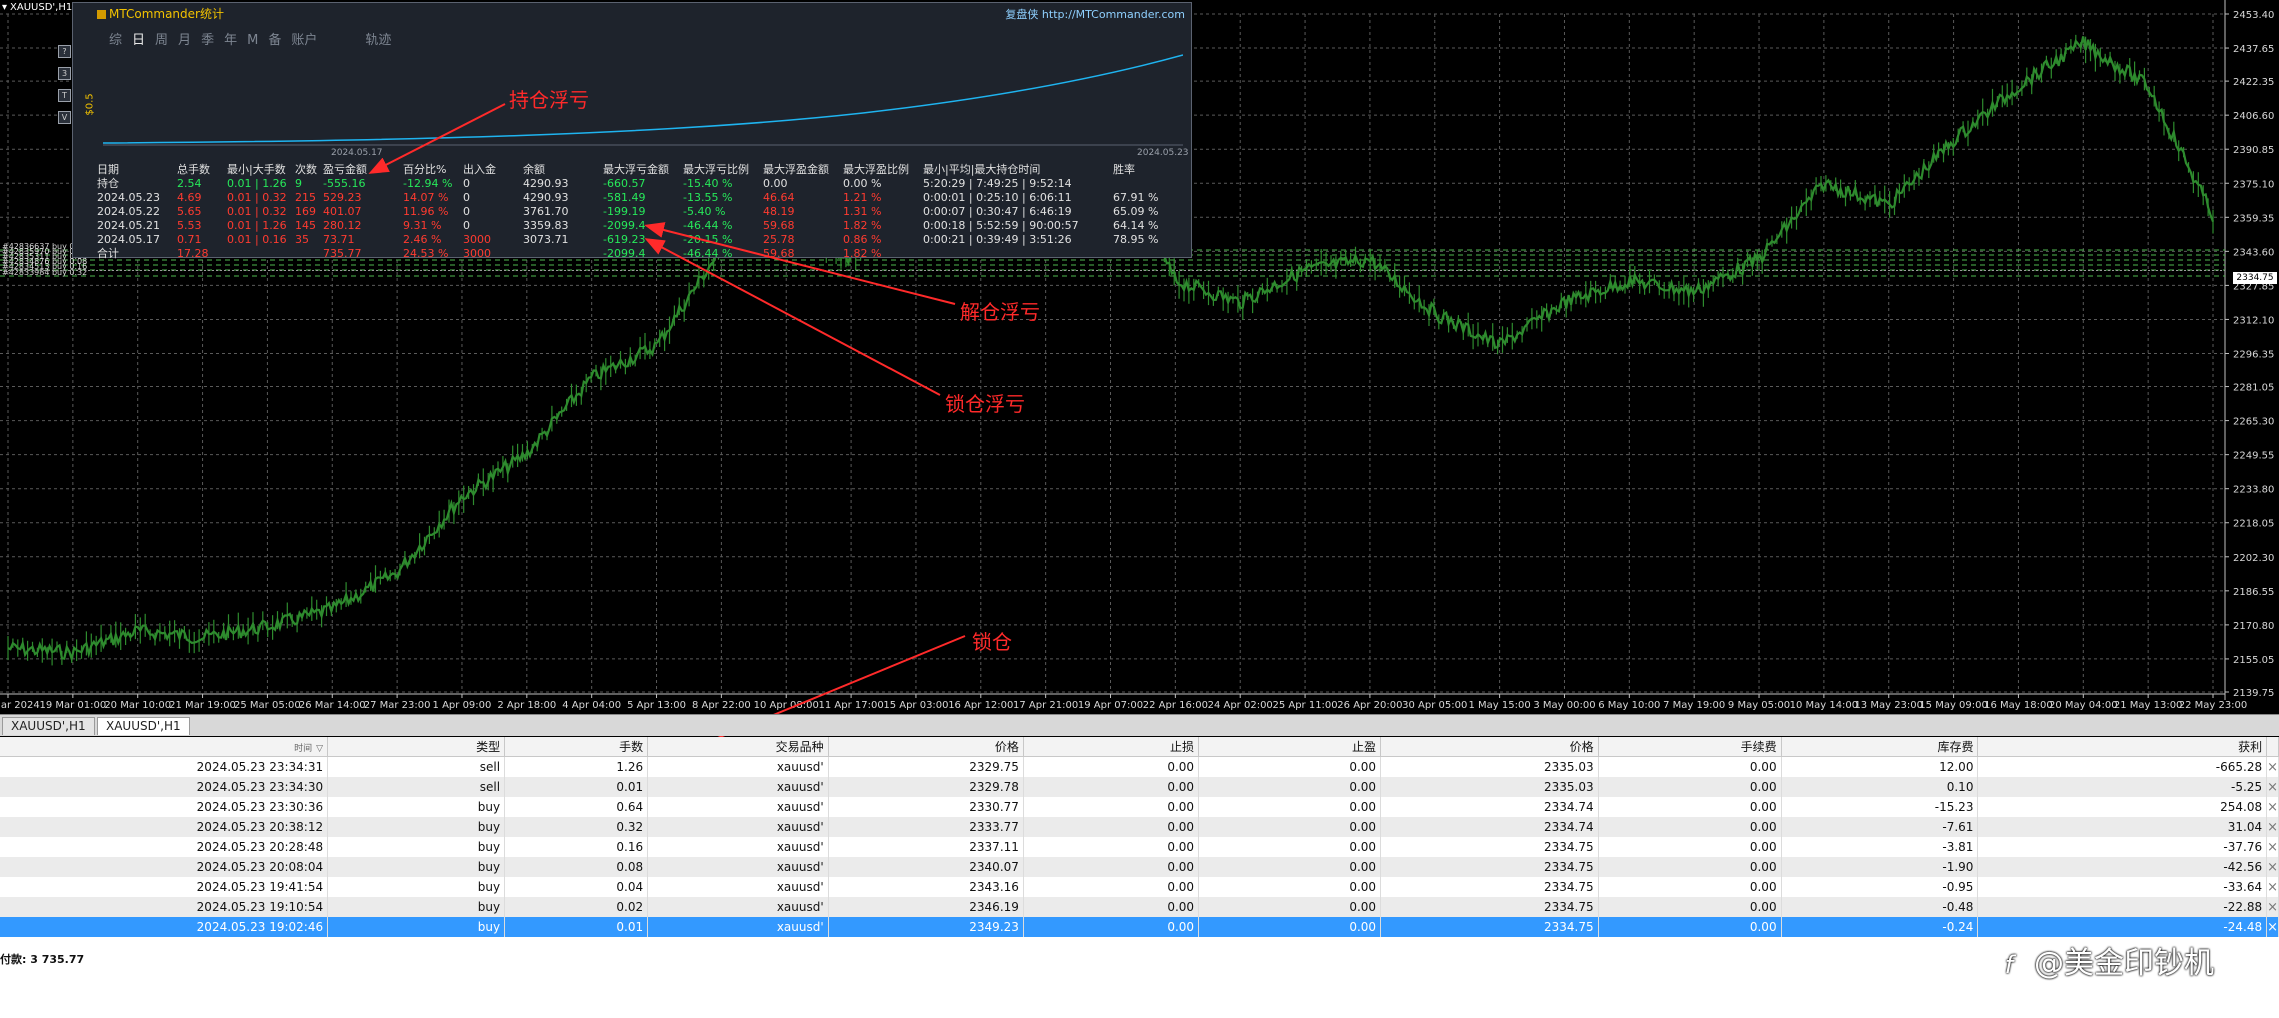  What do you see at coordinates (2253, 252) in the screenshot?
I see `price-tick-label: 2343.60` at bounding box center [2253, 252].